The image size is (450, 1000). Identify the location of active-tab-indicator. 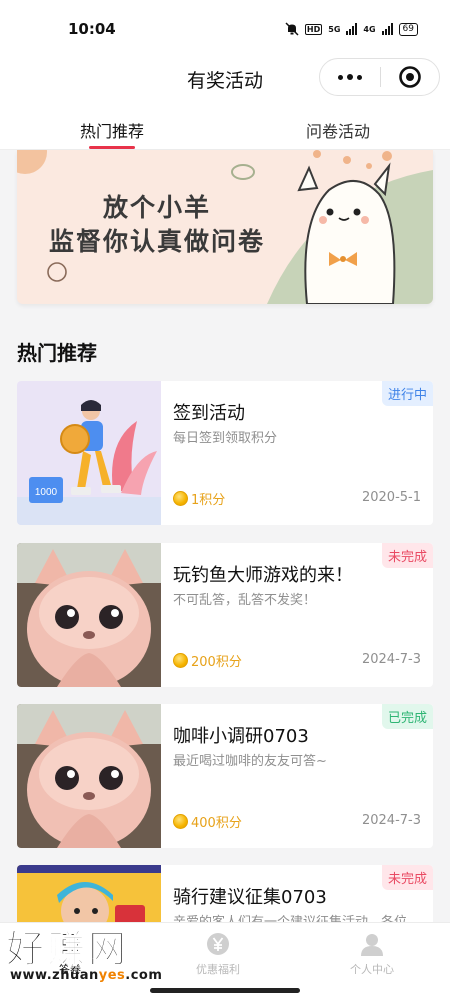
(112, 147).